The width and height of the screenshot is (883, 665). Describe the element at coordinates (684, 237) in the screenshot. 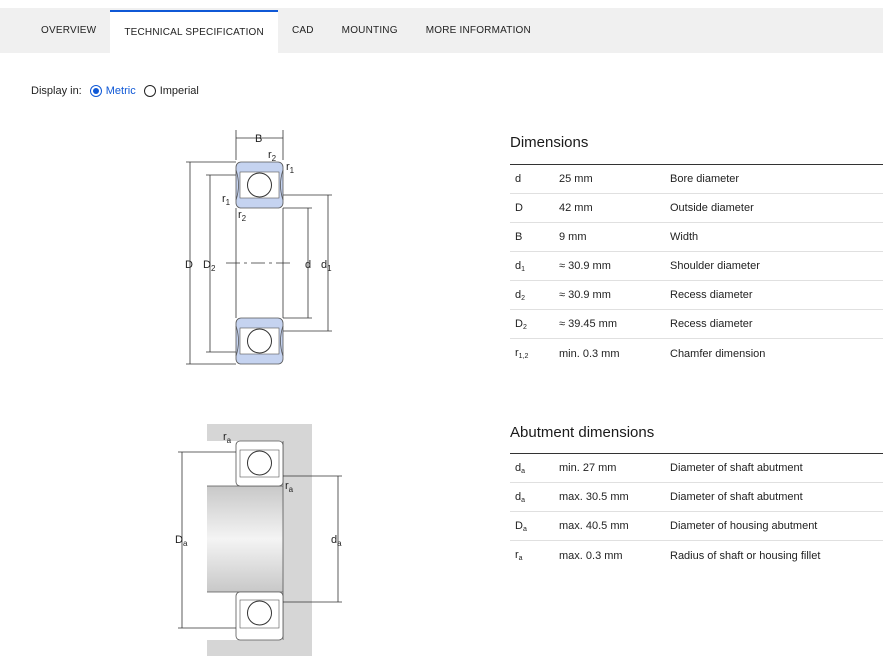

I see `description-cell: Width` at that location.